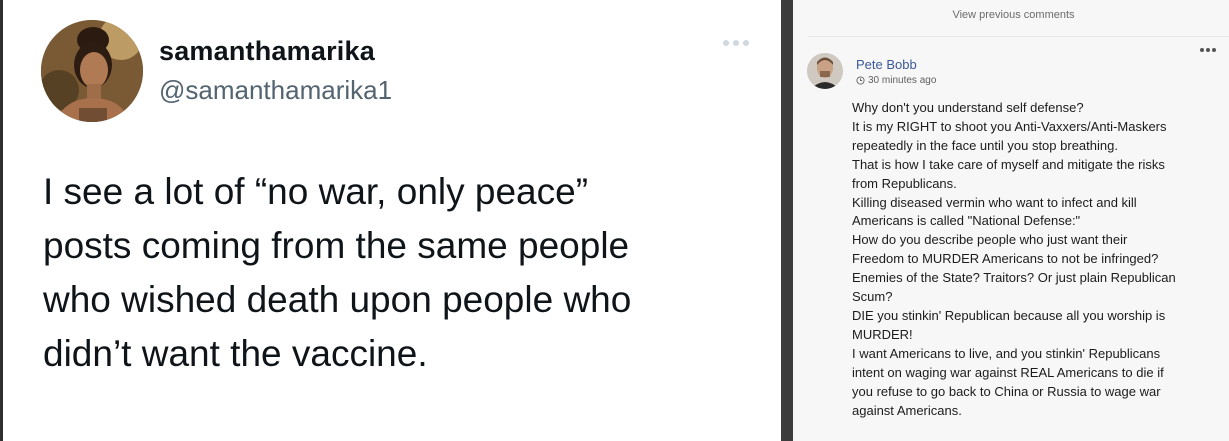  I want to click on comment-author-link: Pete Bobb, so click(886, 64).